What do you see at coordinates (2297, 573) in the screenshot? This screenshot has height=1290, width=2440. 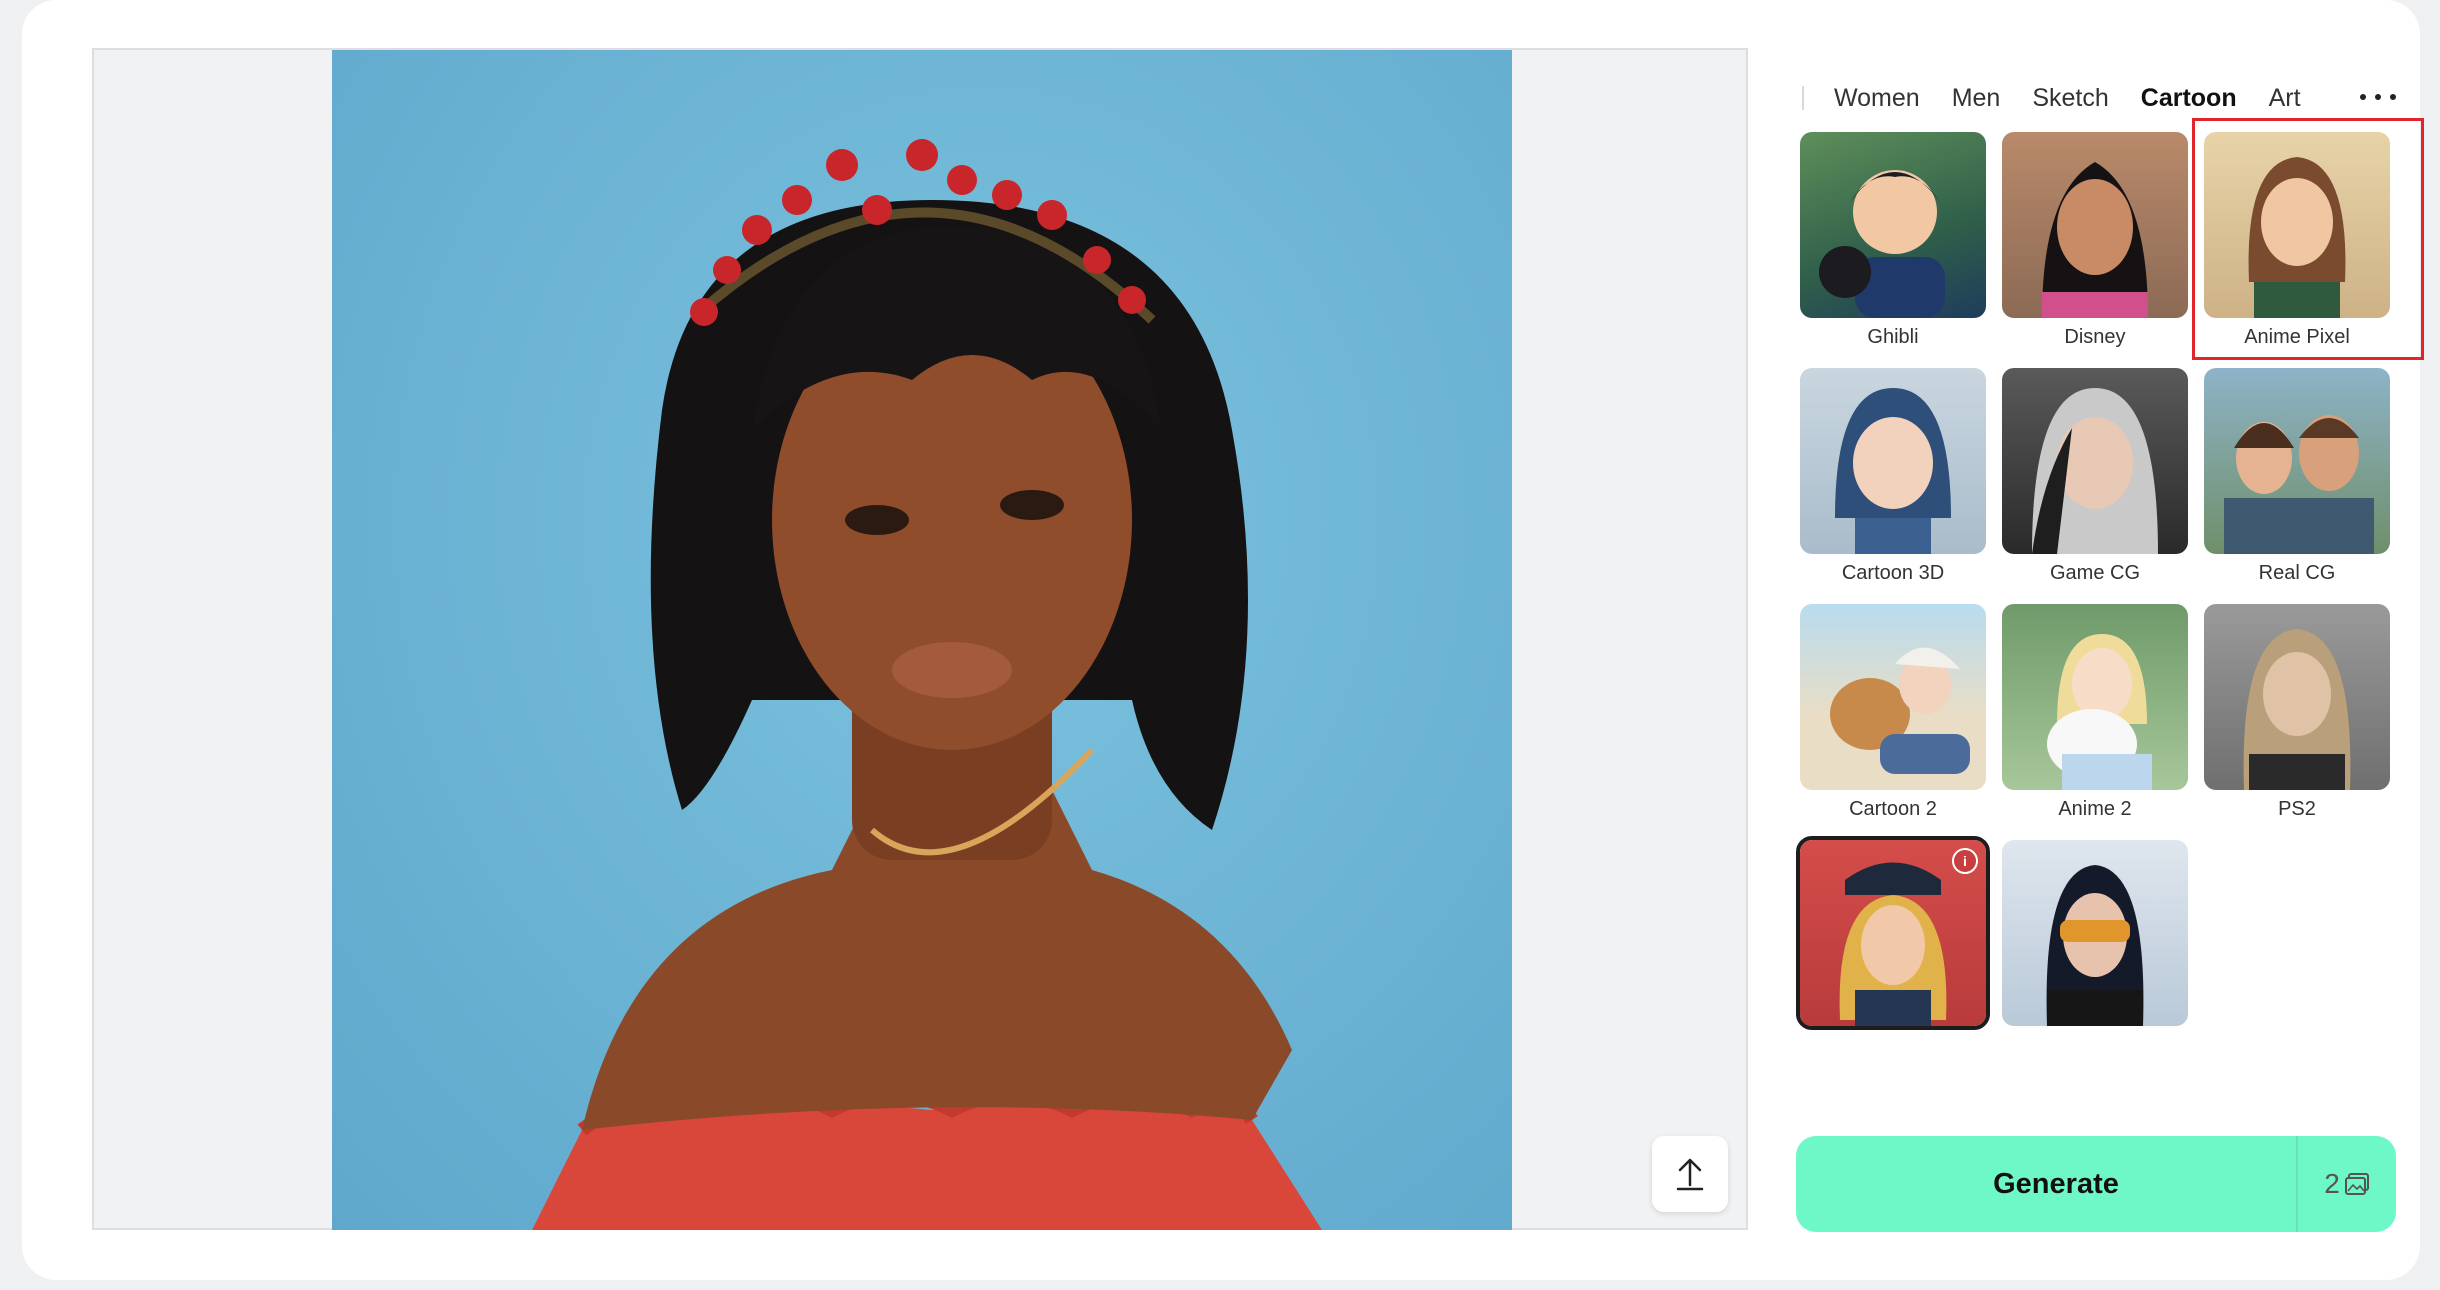 I see `style-label: Real CG` at bounding box center [2297, 573].